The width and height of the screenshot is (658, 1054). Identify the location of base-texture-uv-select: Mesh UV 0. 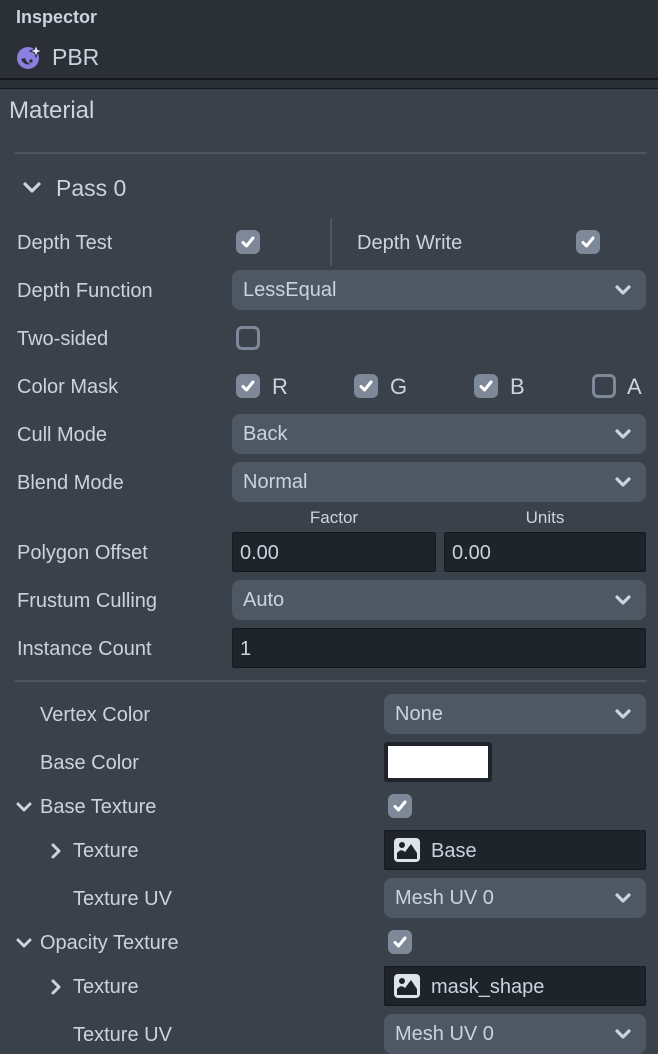
(515, 898).